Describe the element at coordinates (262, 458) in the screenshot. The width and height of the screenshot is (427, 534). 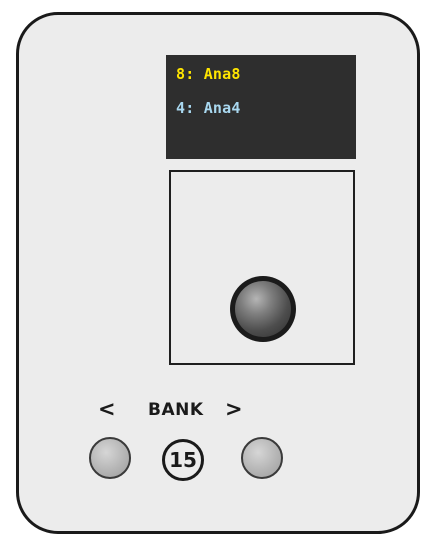
I see `bank-next-button` at that location.